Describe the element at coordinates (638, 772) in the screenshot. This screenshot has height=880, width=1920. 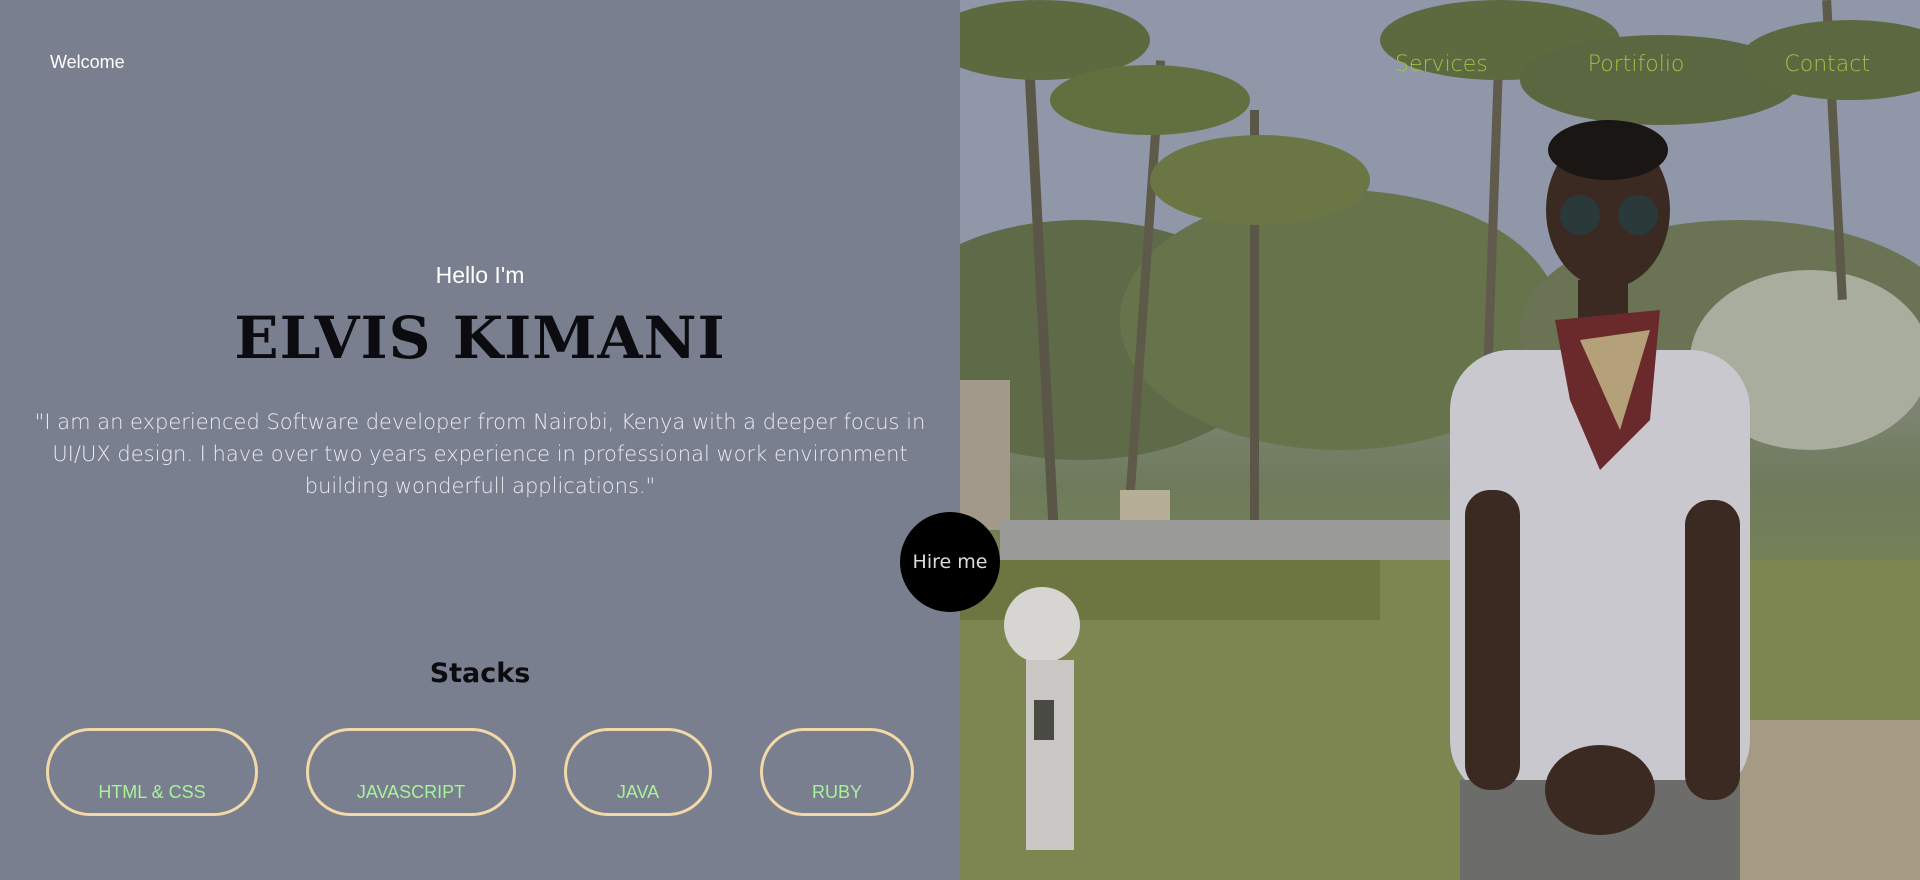
I see `stack-pill-java: JAVA` at that location.